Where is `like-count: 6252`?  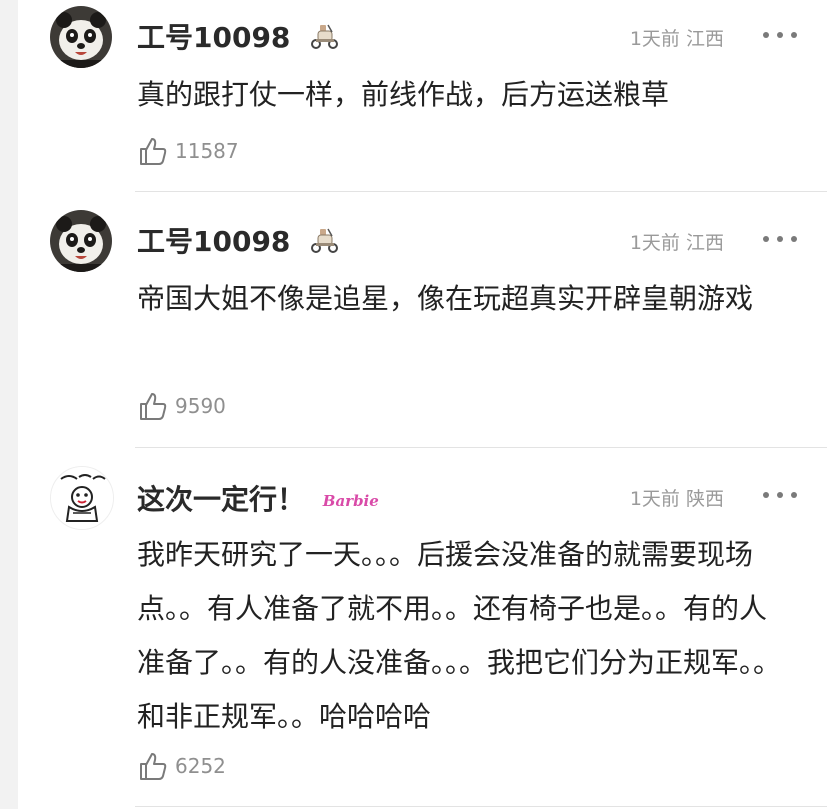
like-count: 6252 is located at coordinates (200, 766).